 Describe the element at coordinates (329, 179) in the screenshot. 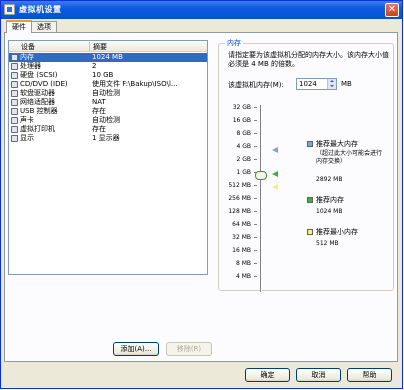

I see `legend-max-value: 2892 MB` at that location.